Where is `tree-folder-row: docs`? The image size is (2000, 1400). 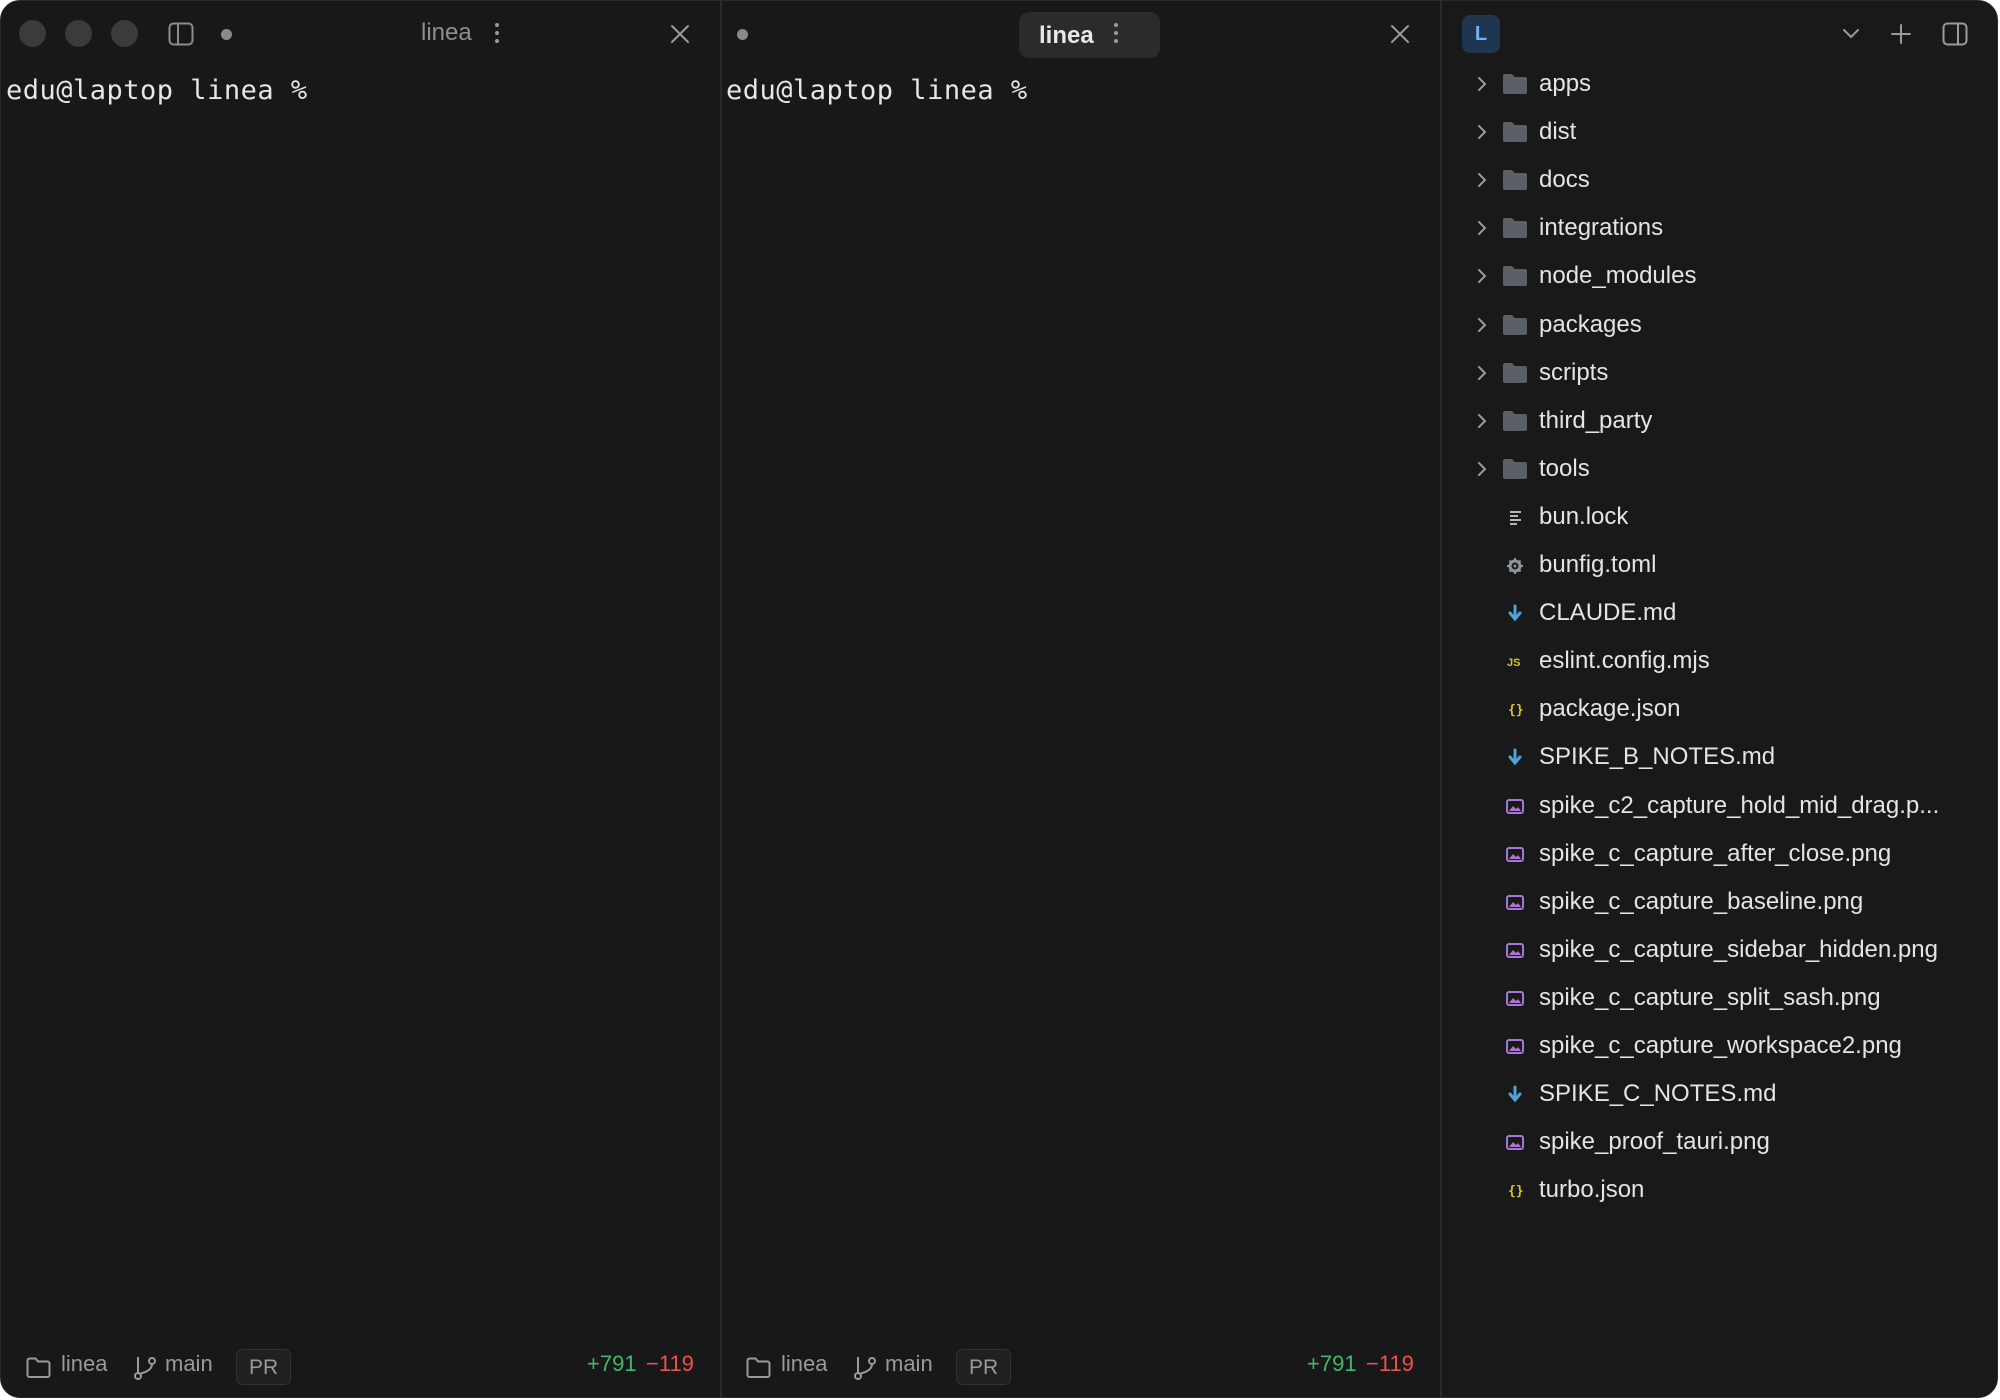 tree-folder-row: docs is located at coordinates (1719, 181).